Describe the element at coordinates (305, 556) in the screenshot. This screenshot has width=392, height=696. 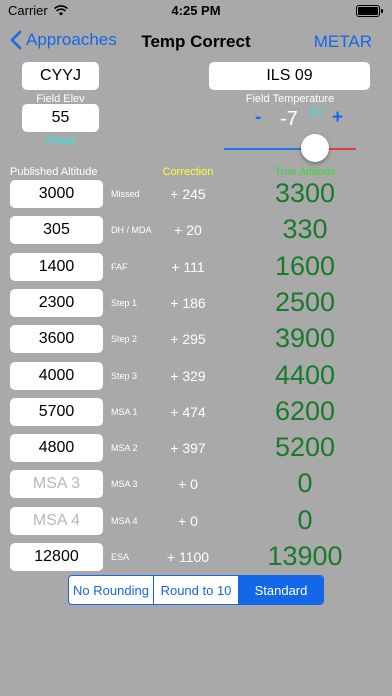
I see `true-altitude-value: 13900` at that location.